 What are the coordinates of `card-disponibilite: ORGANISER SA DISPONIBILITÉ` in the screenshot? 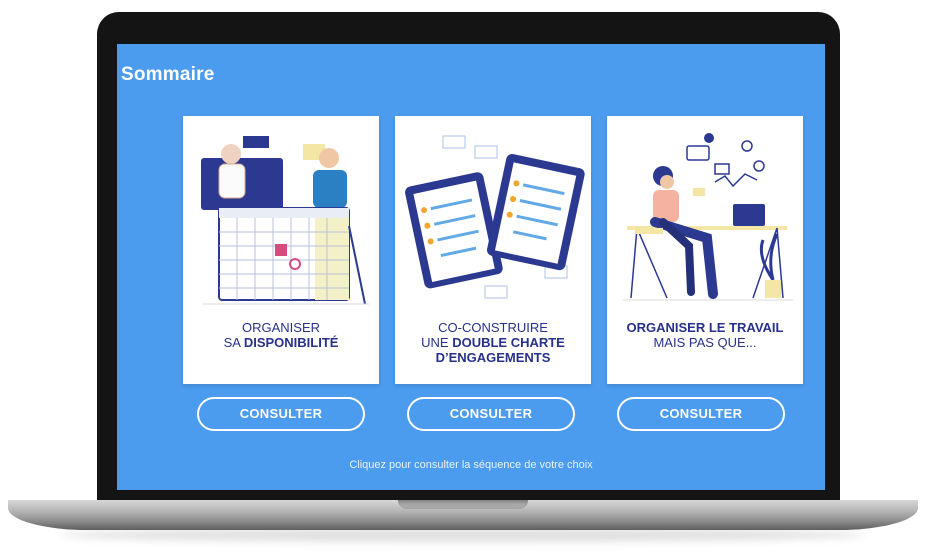 It's located at (281, 250).